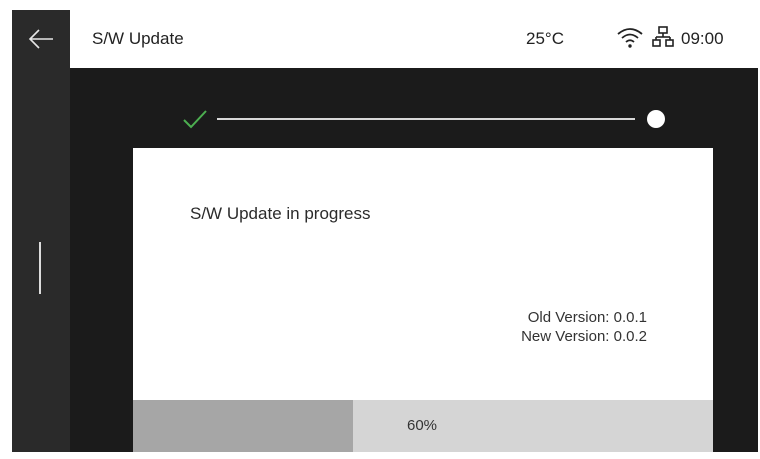 This screenshot has width=760, height=459. I want to click on page-title: S/W Update, so click(138, 38).